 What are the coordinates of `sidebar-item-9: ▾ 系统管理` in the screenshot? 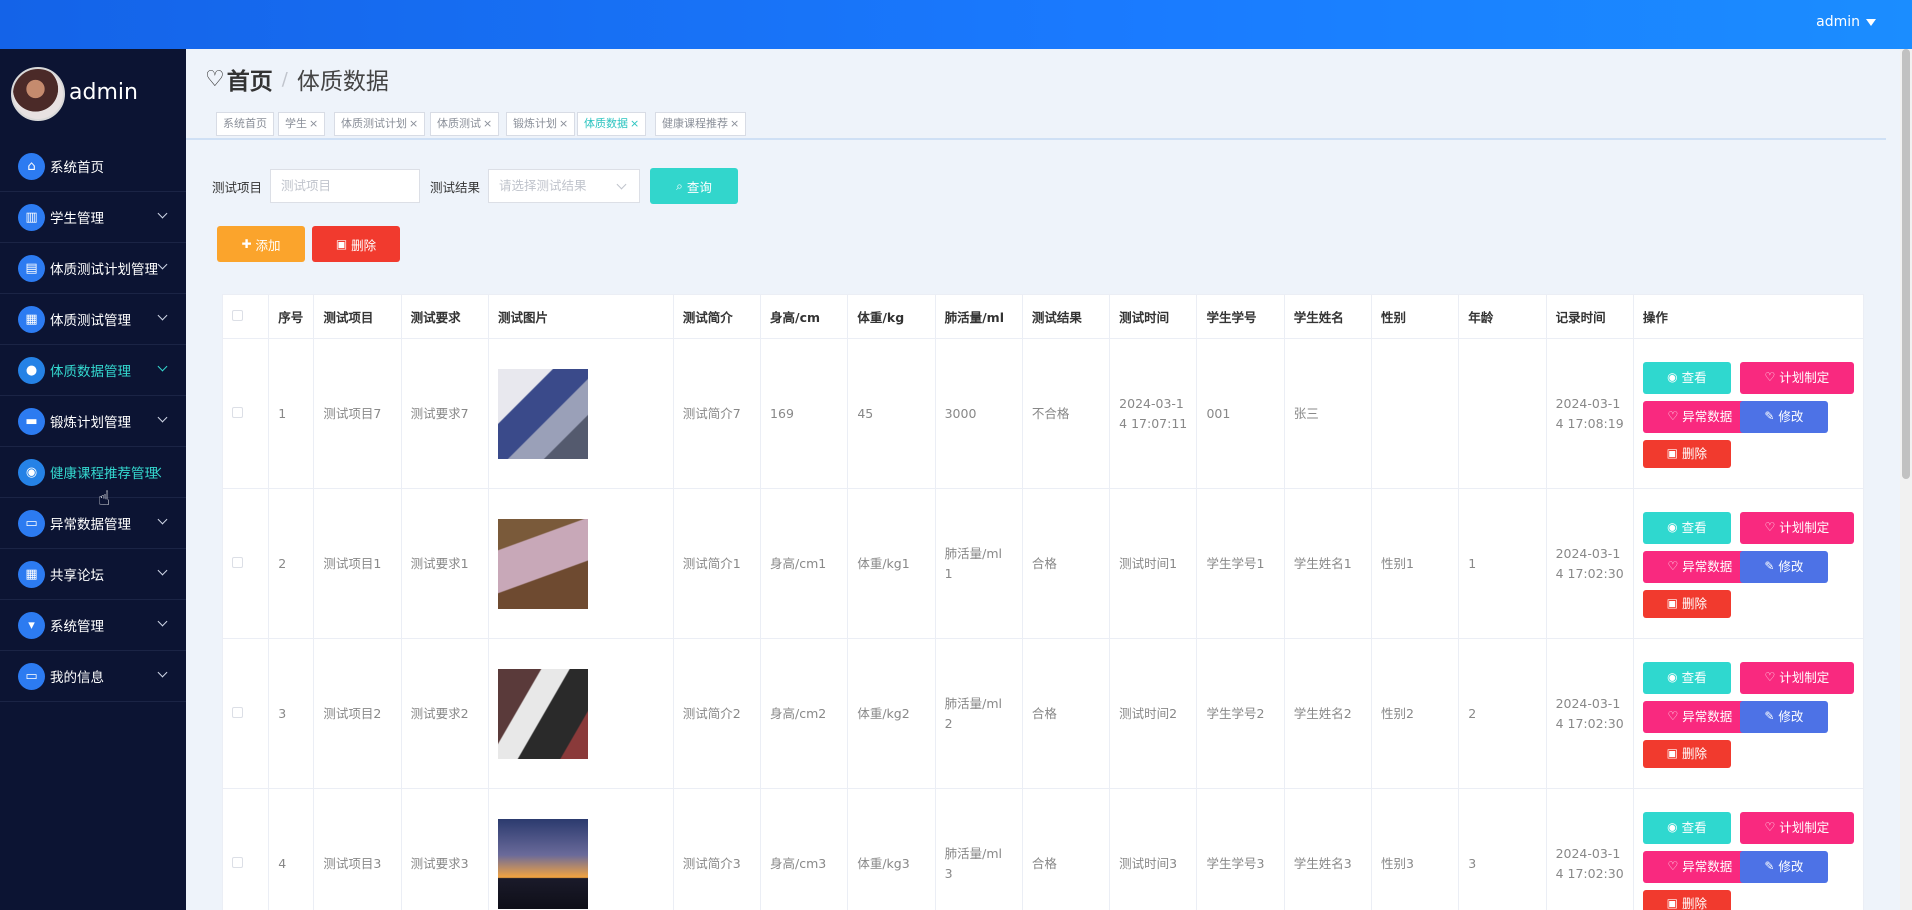 It's located at (93, 625).